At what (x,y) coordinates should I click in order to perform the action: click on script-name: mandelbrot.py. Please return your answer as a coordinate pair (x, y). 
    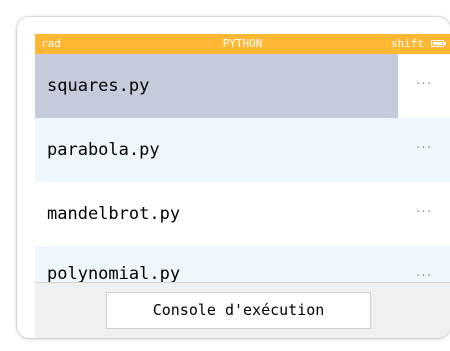
    Looking at the image, I should click on (216, 214).